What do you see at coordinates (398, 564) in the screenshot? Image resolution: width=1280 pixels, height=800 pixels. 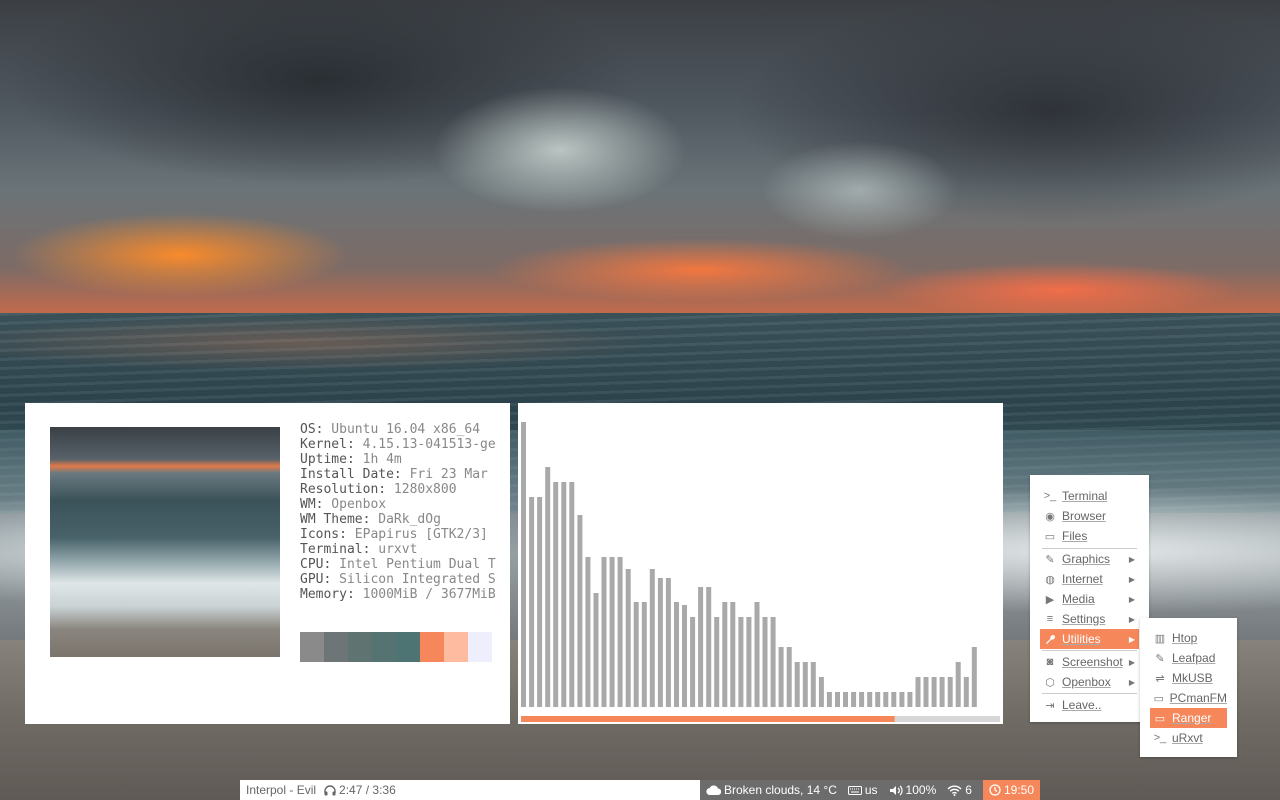 I see `sysinfo-line-cpu: CPU: Intel Pentium Dual T` at bounding box center [398, 564].